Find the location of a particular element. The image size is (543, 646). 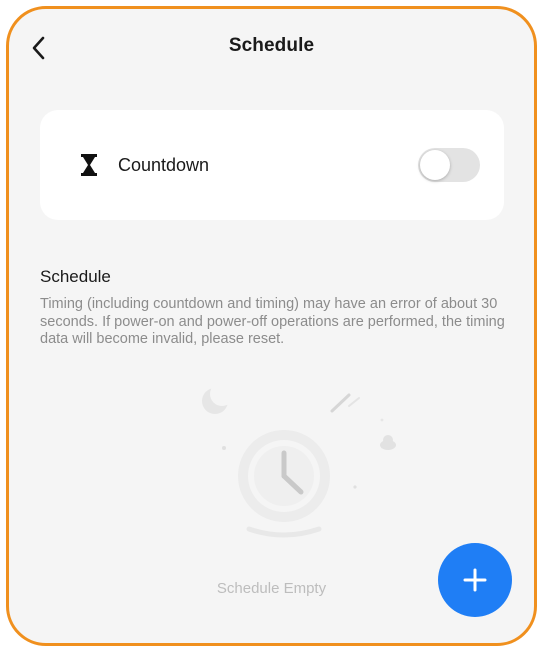

schedule-section-title: Schedule is located at coordinates (75, 276).